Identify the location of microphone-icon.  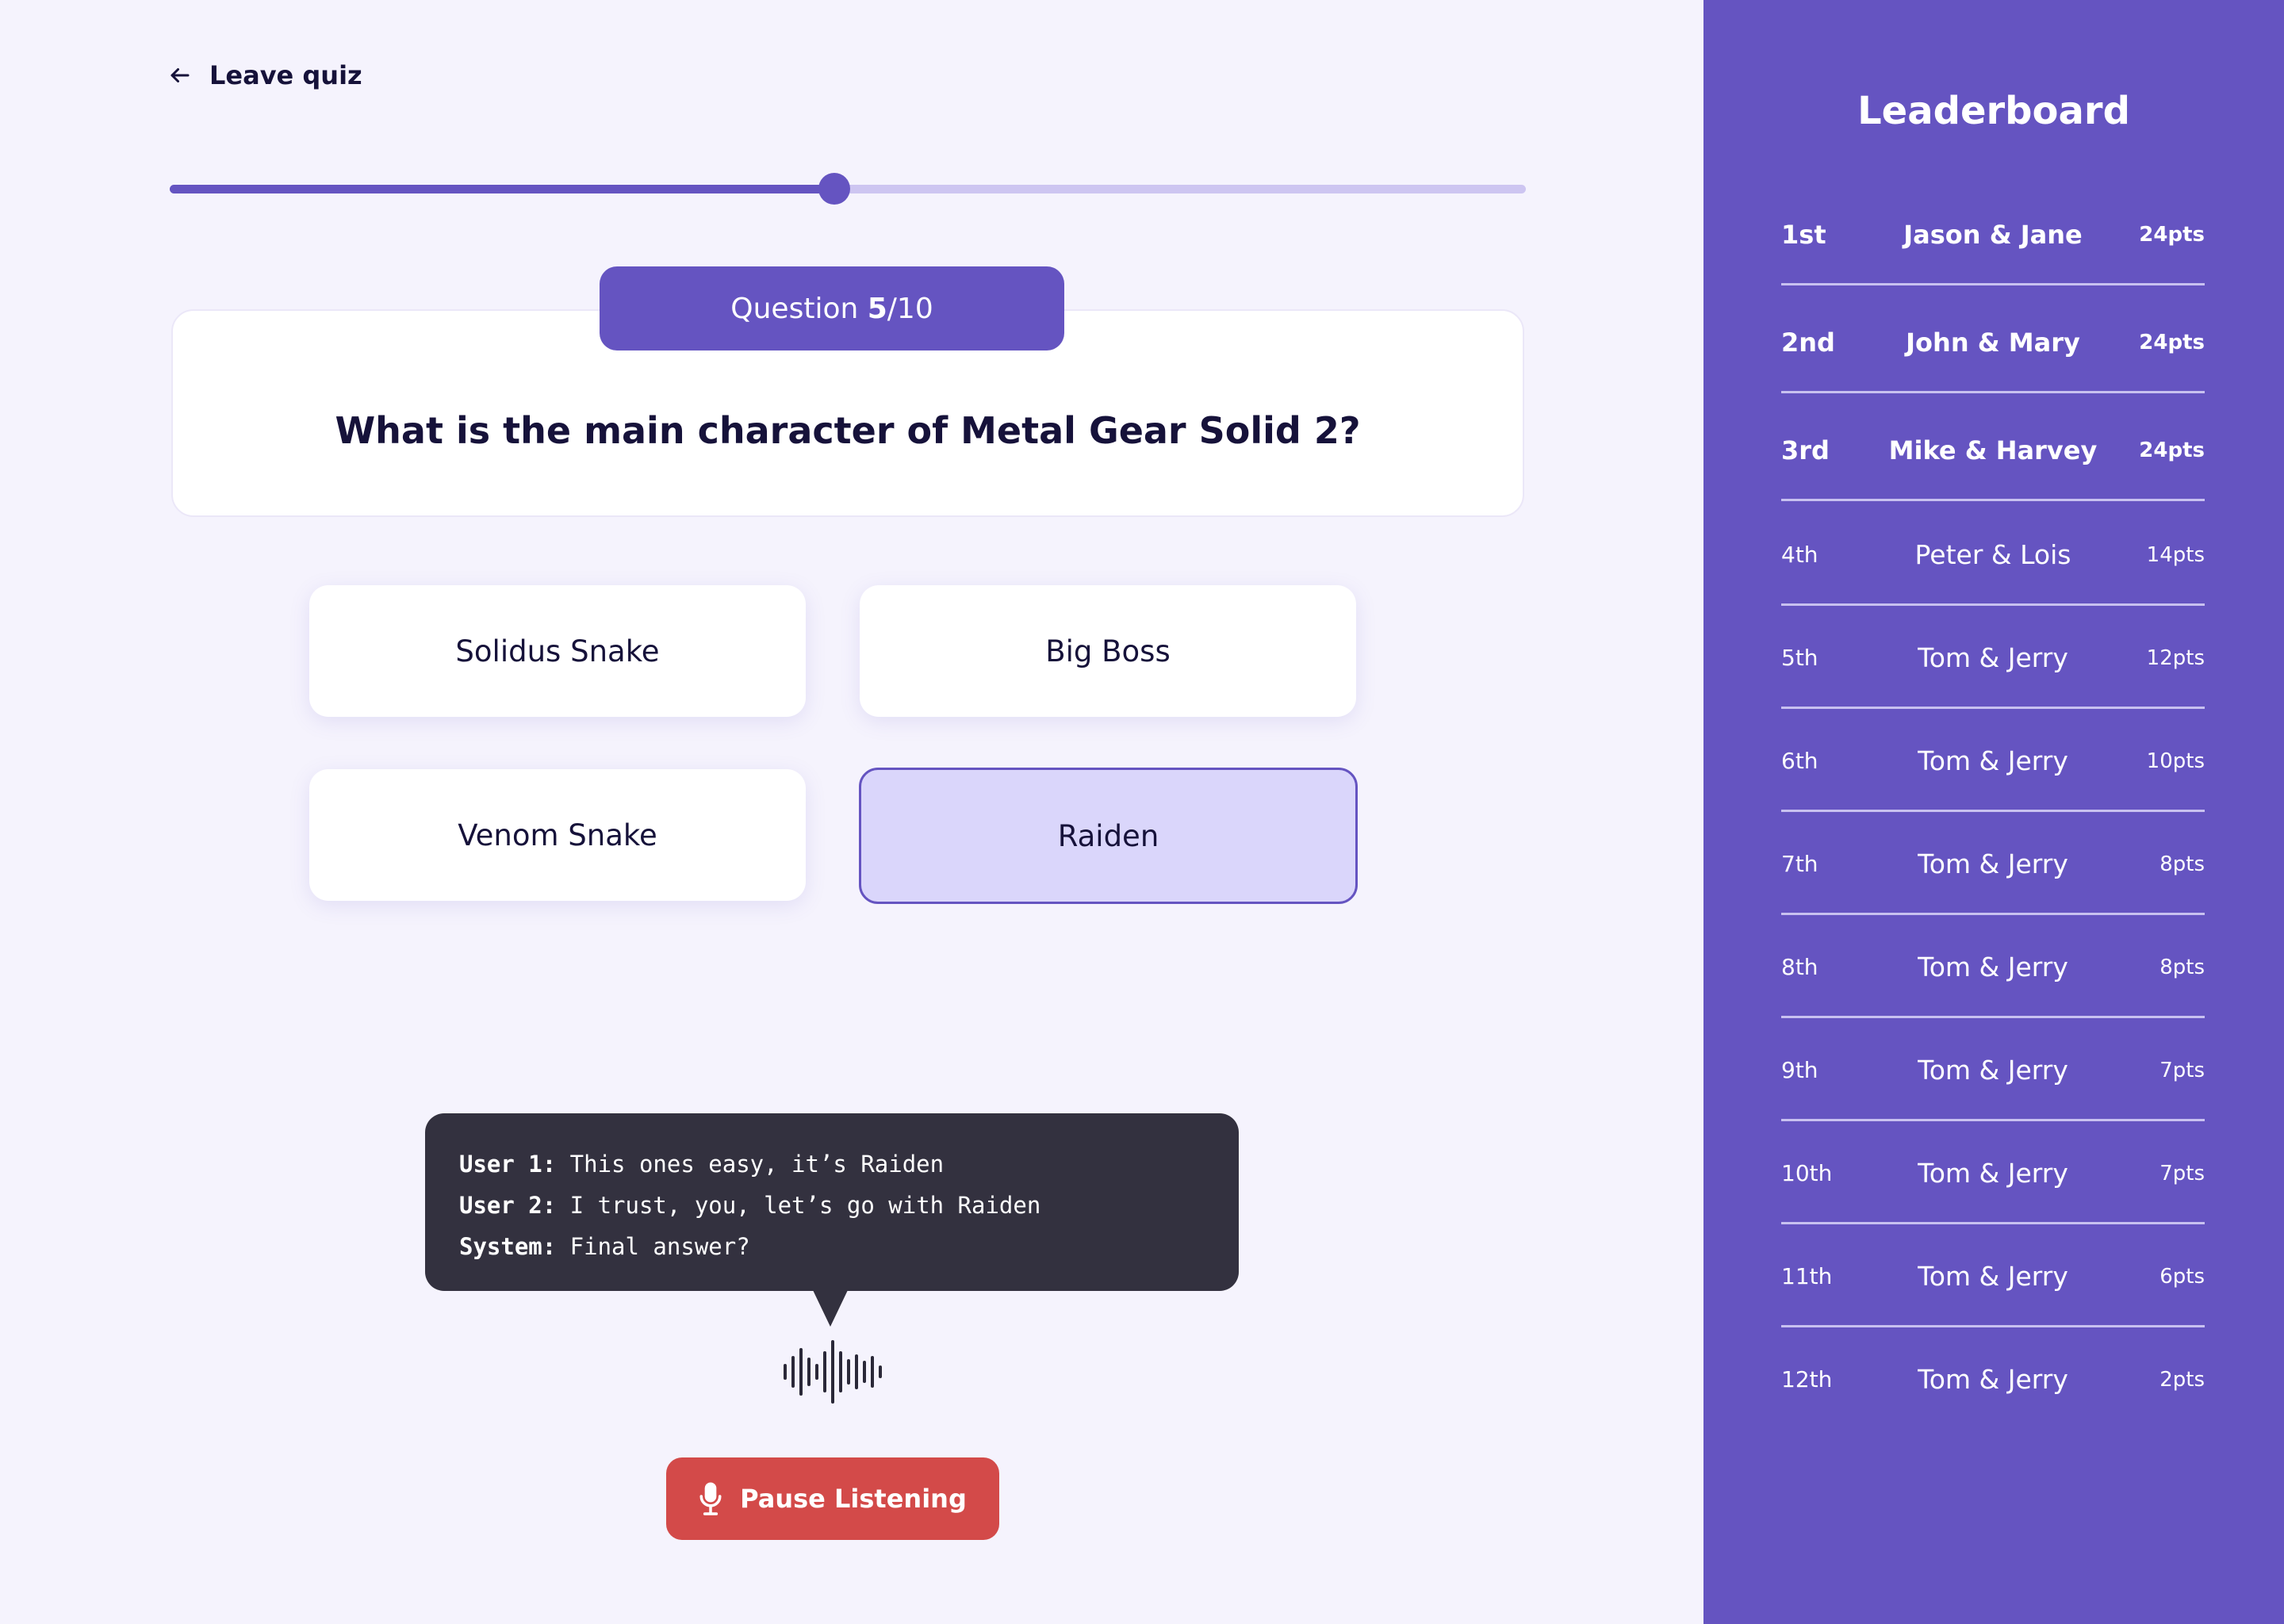
(710, 1498).